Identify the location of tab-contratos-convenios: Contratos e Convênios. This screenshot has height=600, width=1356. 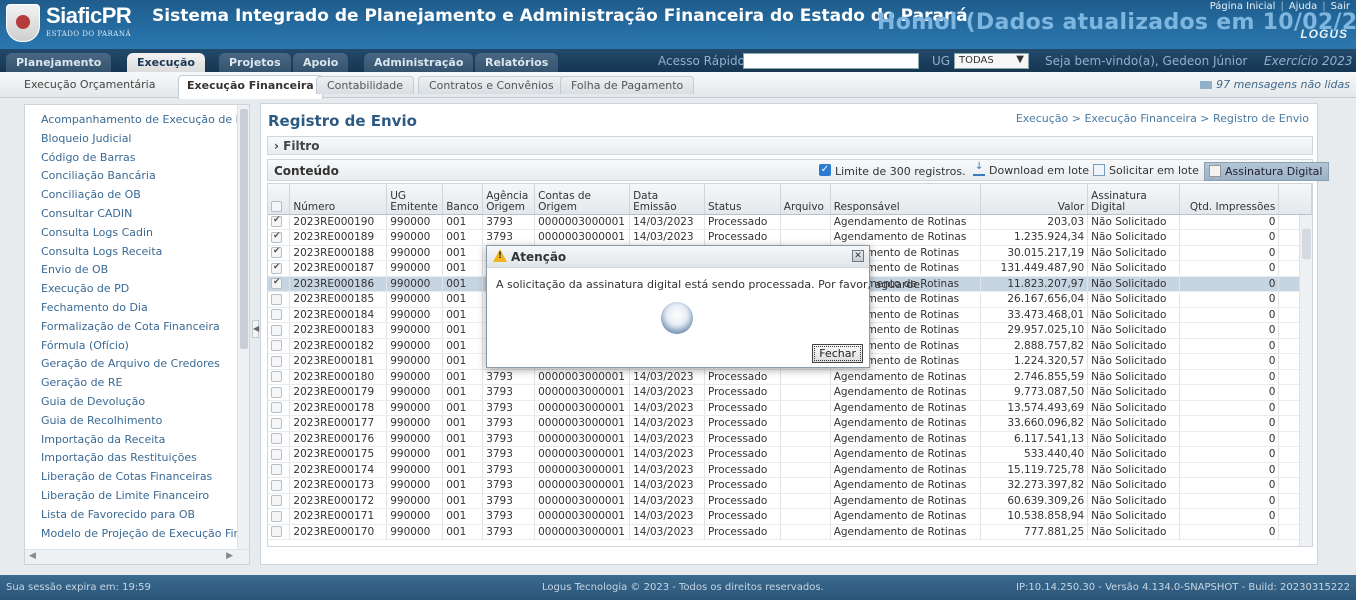
(491, 85).